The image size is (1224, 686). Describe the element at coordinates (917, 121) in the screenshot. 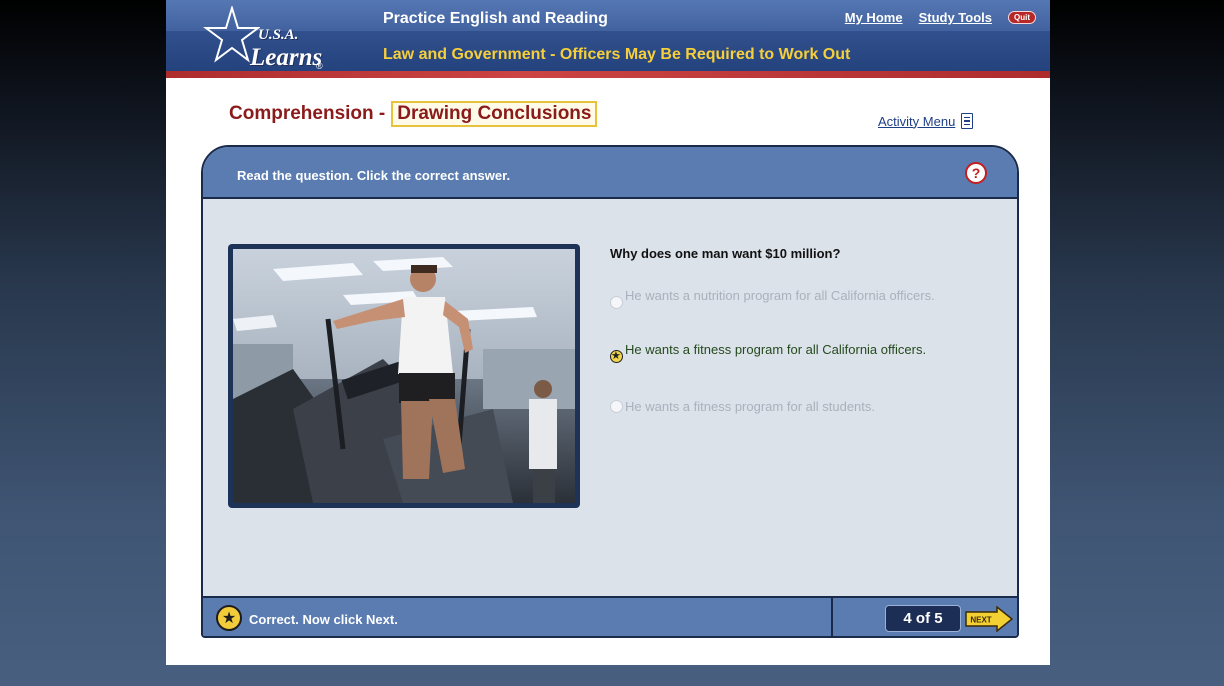

I see `activity-menu-label: Activity Menu` at that location.